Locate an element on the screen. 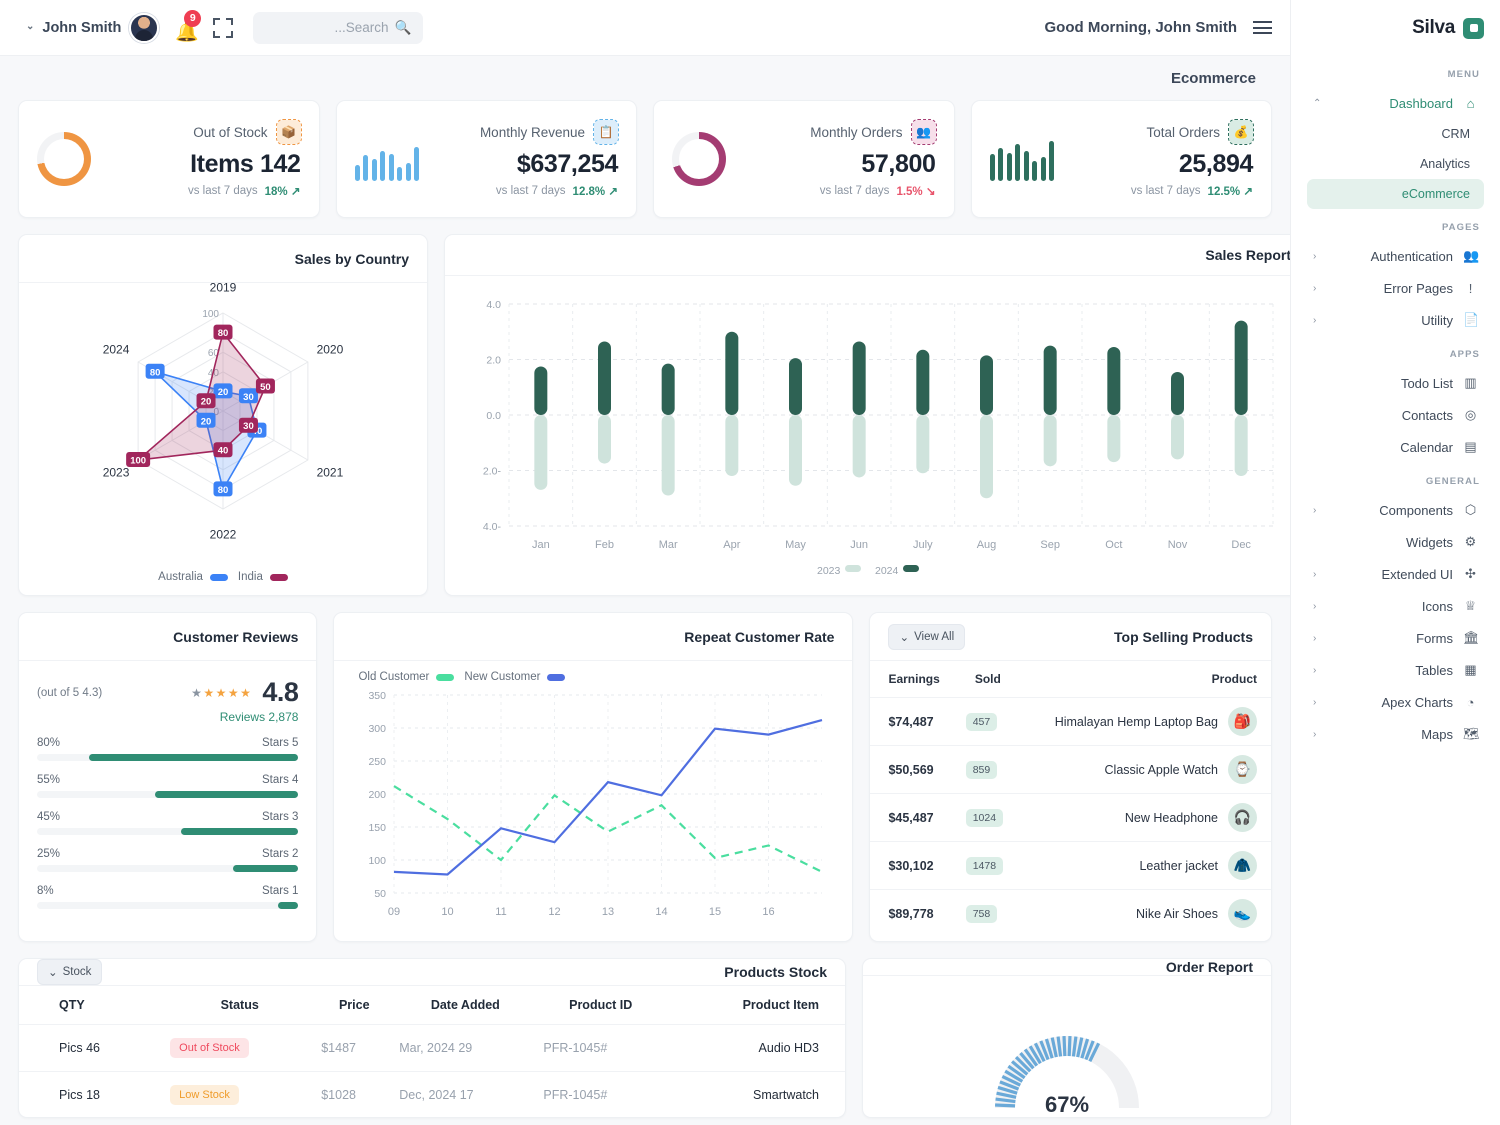  sidebar-item-utility: › Utility 📄 is located at coordinates (1395, 320).